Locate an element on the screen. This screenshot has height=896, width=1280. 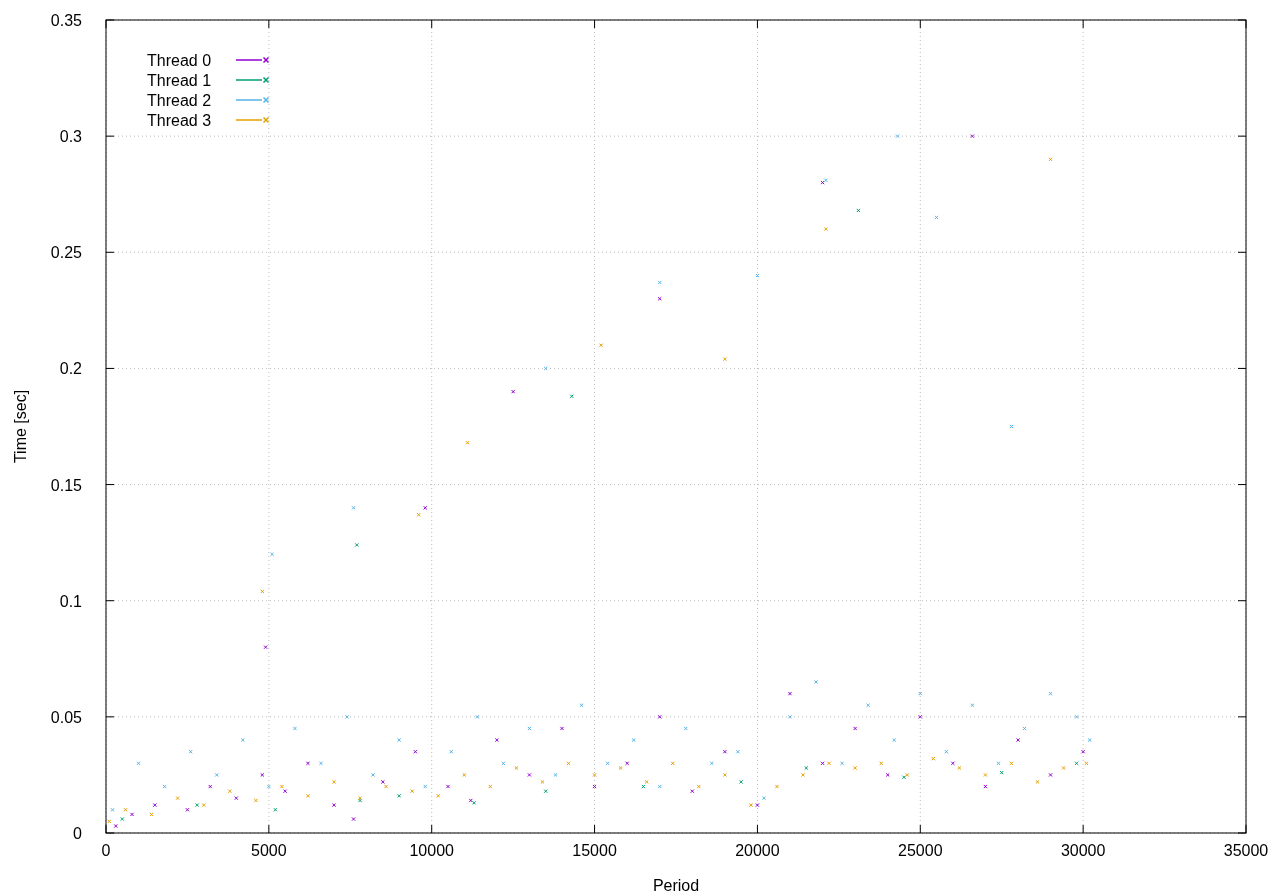
x-axis-label: Period is located at coordinates (676, 885).